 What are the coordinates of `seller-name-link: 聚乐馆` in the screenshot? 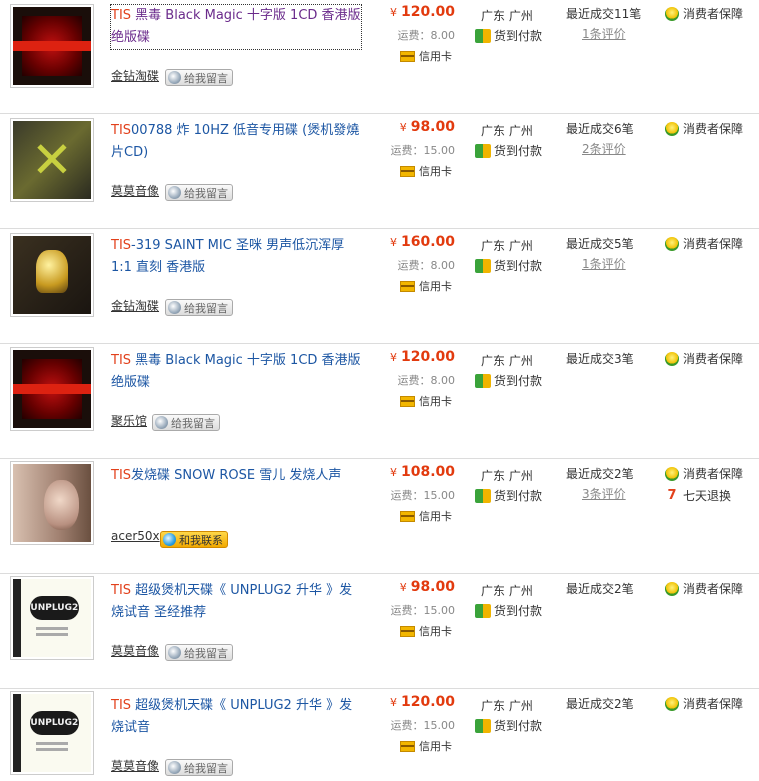 It's located at (129, 420).